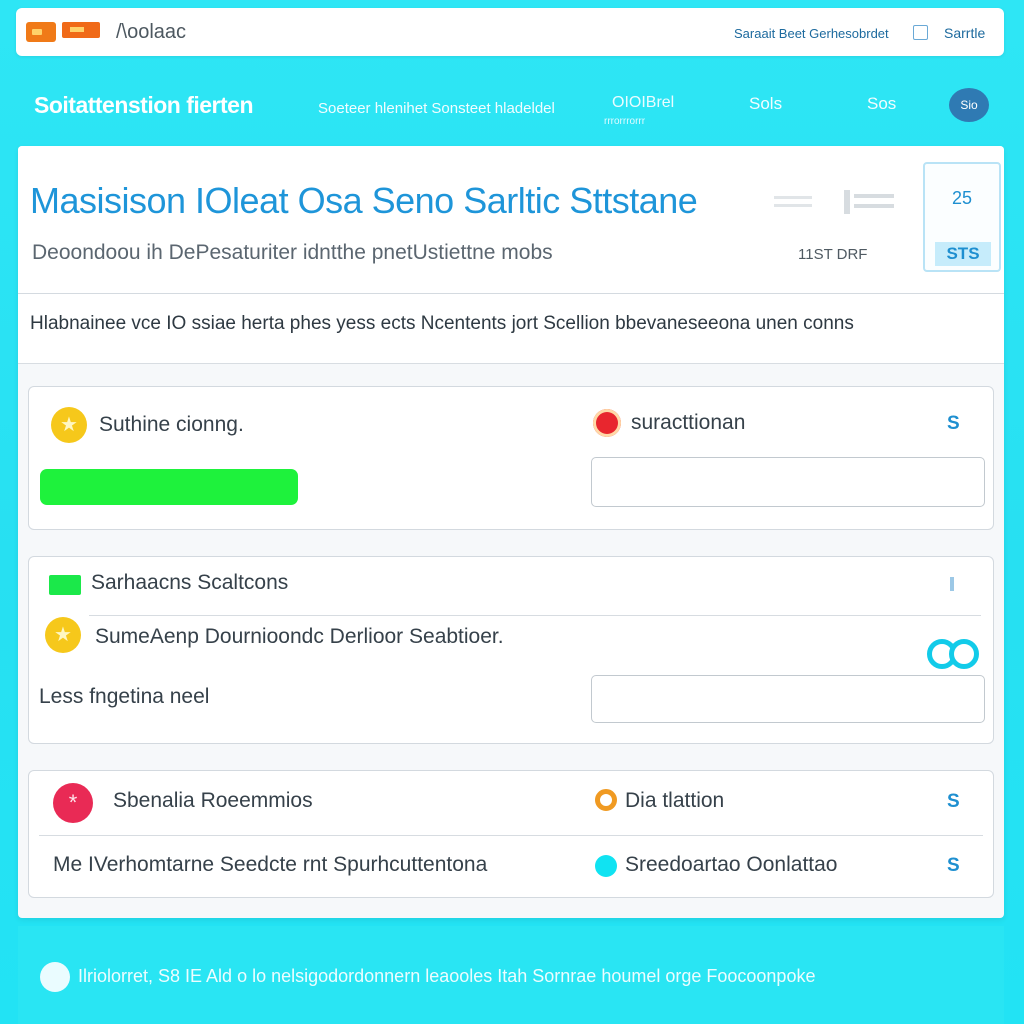 This screenshot has width=1024, height=1024. Describe the element at coordinates (606, 800) in the screenshot. I see `status-ring-icon` at that location.